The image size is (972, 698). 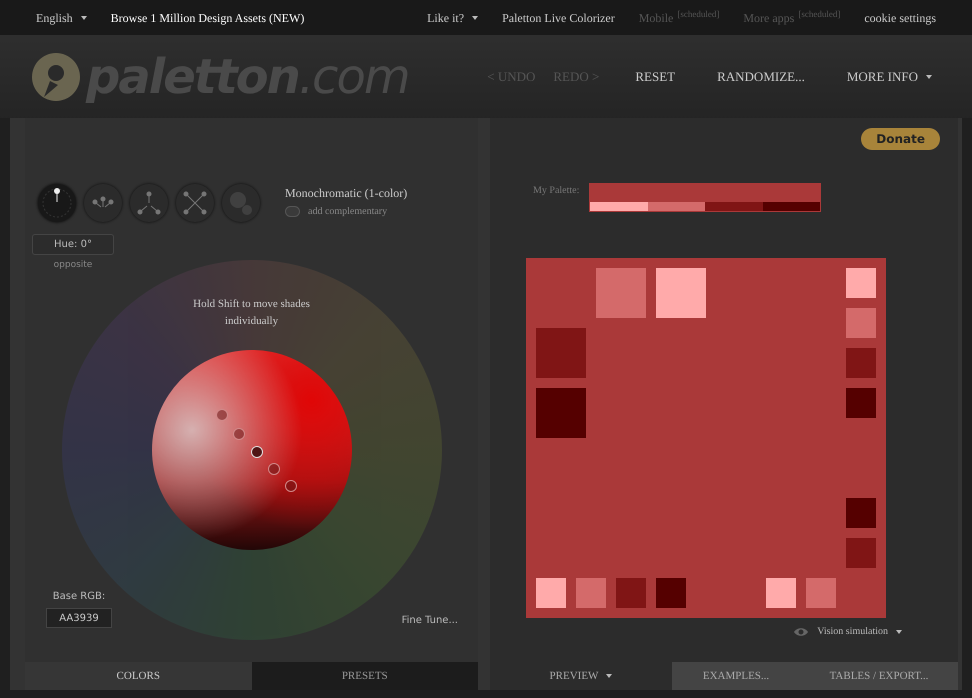 I want to click on scheme-title: Monochromatic (1-color), so click(x=346, y=193).